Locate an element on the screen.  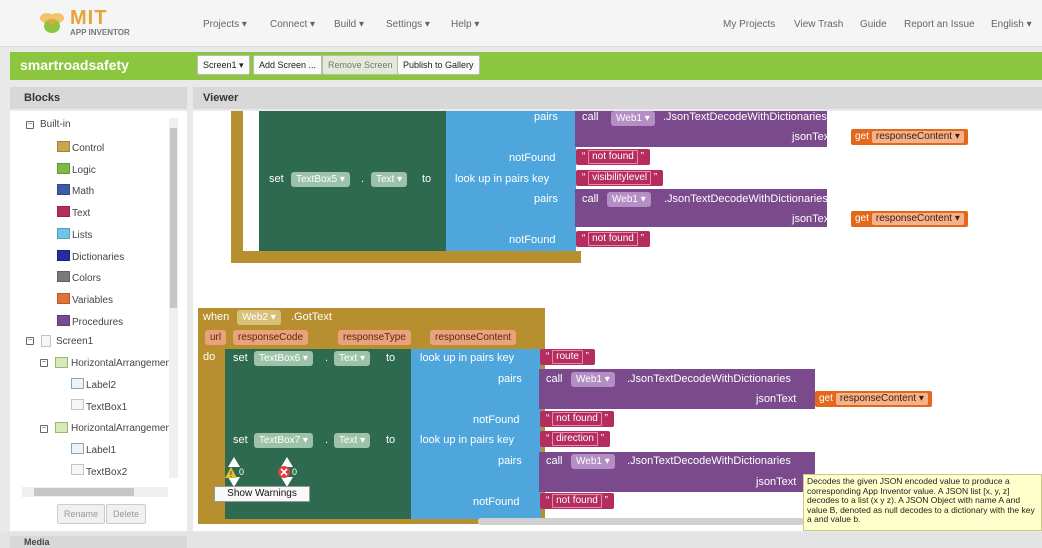
category-lists: Lists is located at coordinates (82, 235).